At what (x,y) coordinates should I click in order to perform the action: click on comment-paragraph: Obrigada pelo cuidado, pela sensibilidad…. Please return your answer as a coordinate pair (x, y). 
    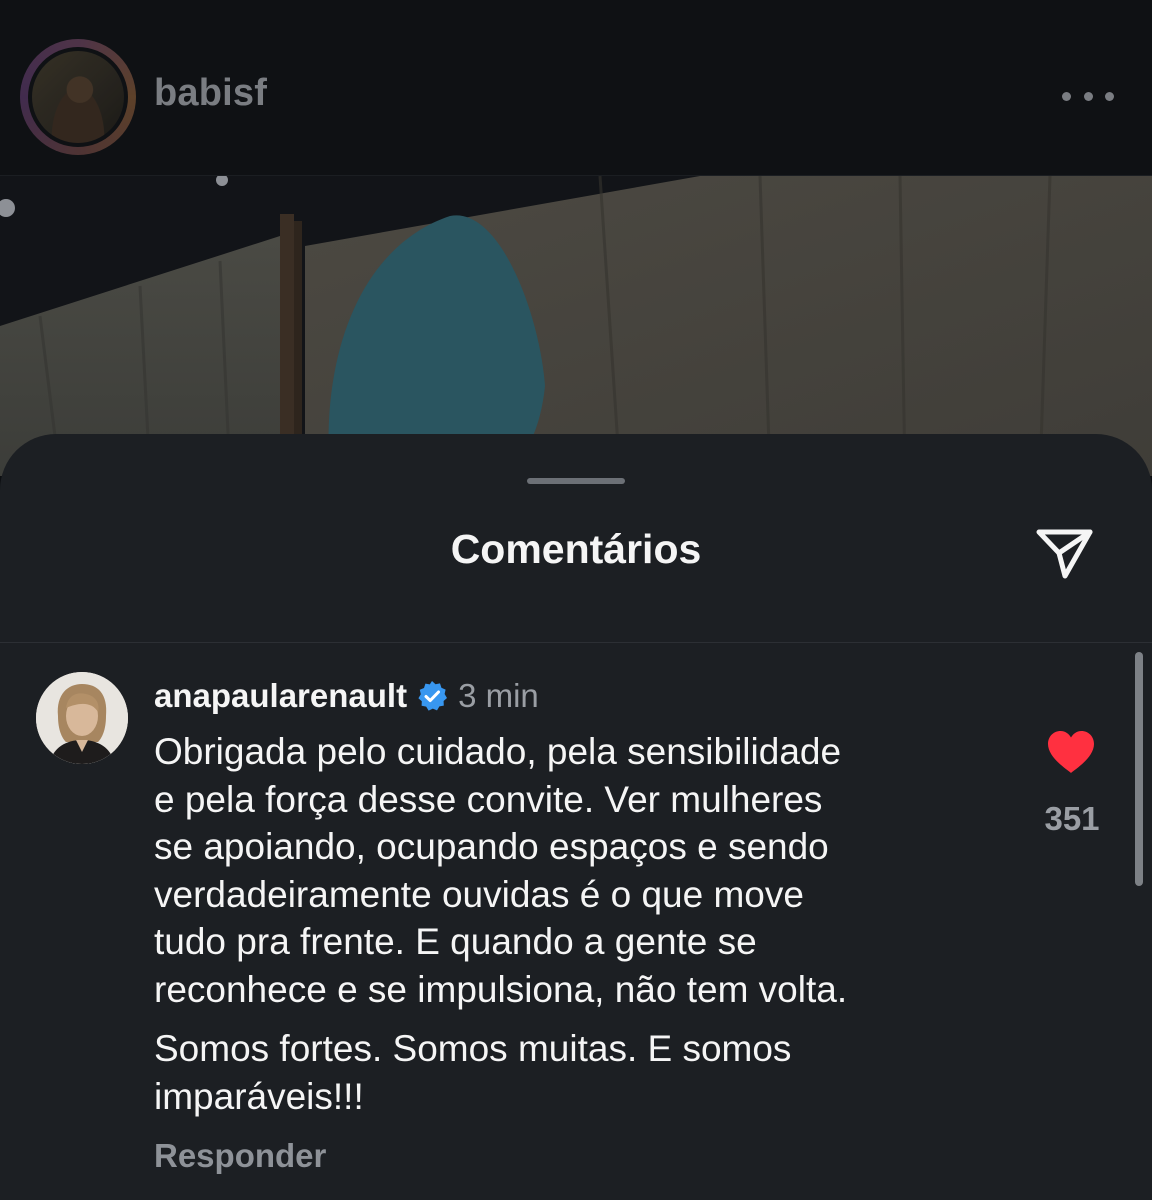
    Looking at the image, I should click on (501, 870).